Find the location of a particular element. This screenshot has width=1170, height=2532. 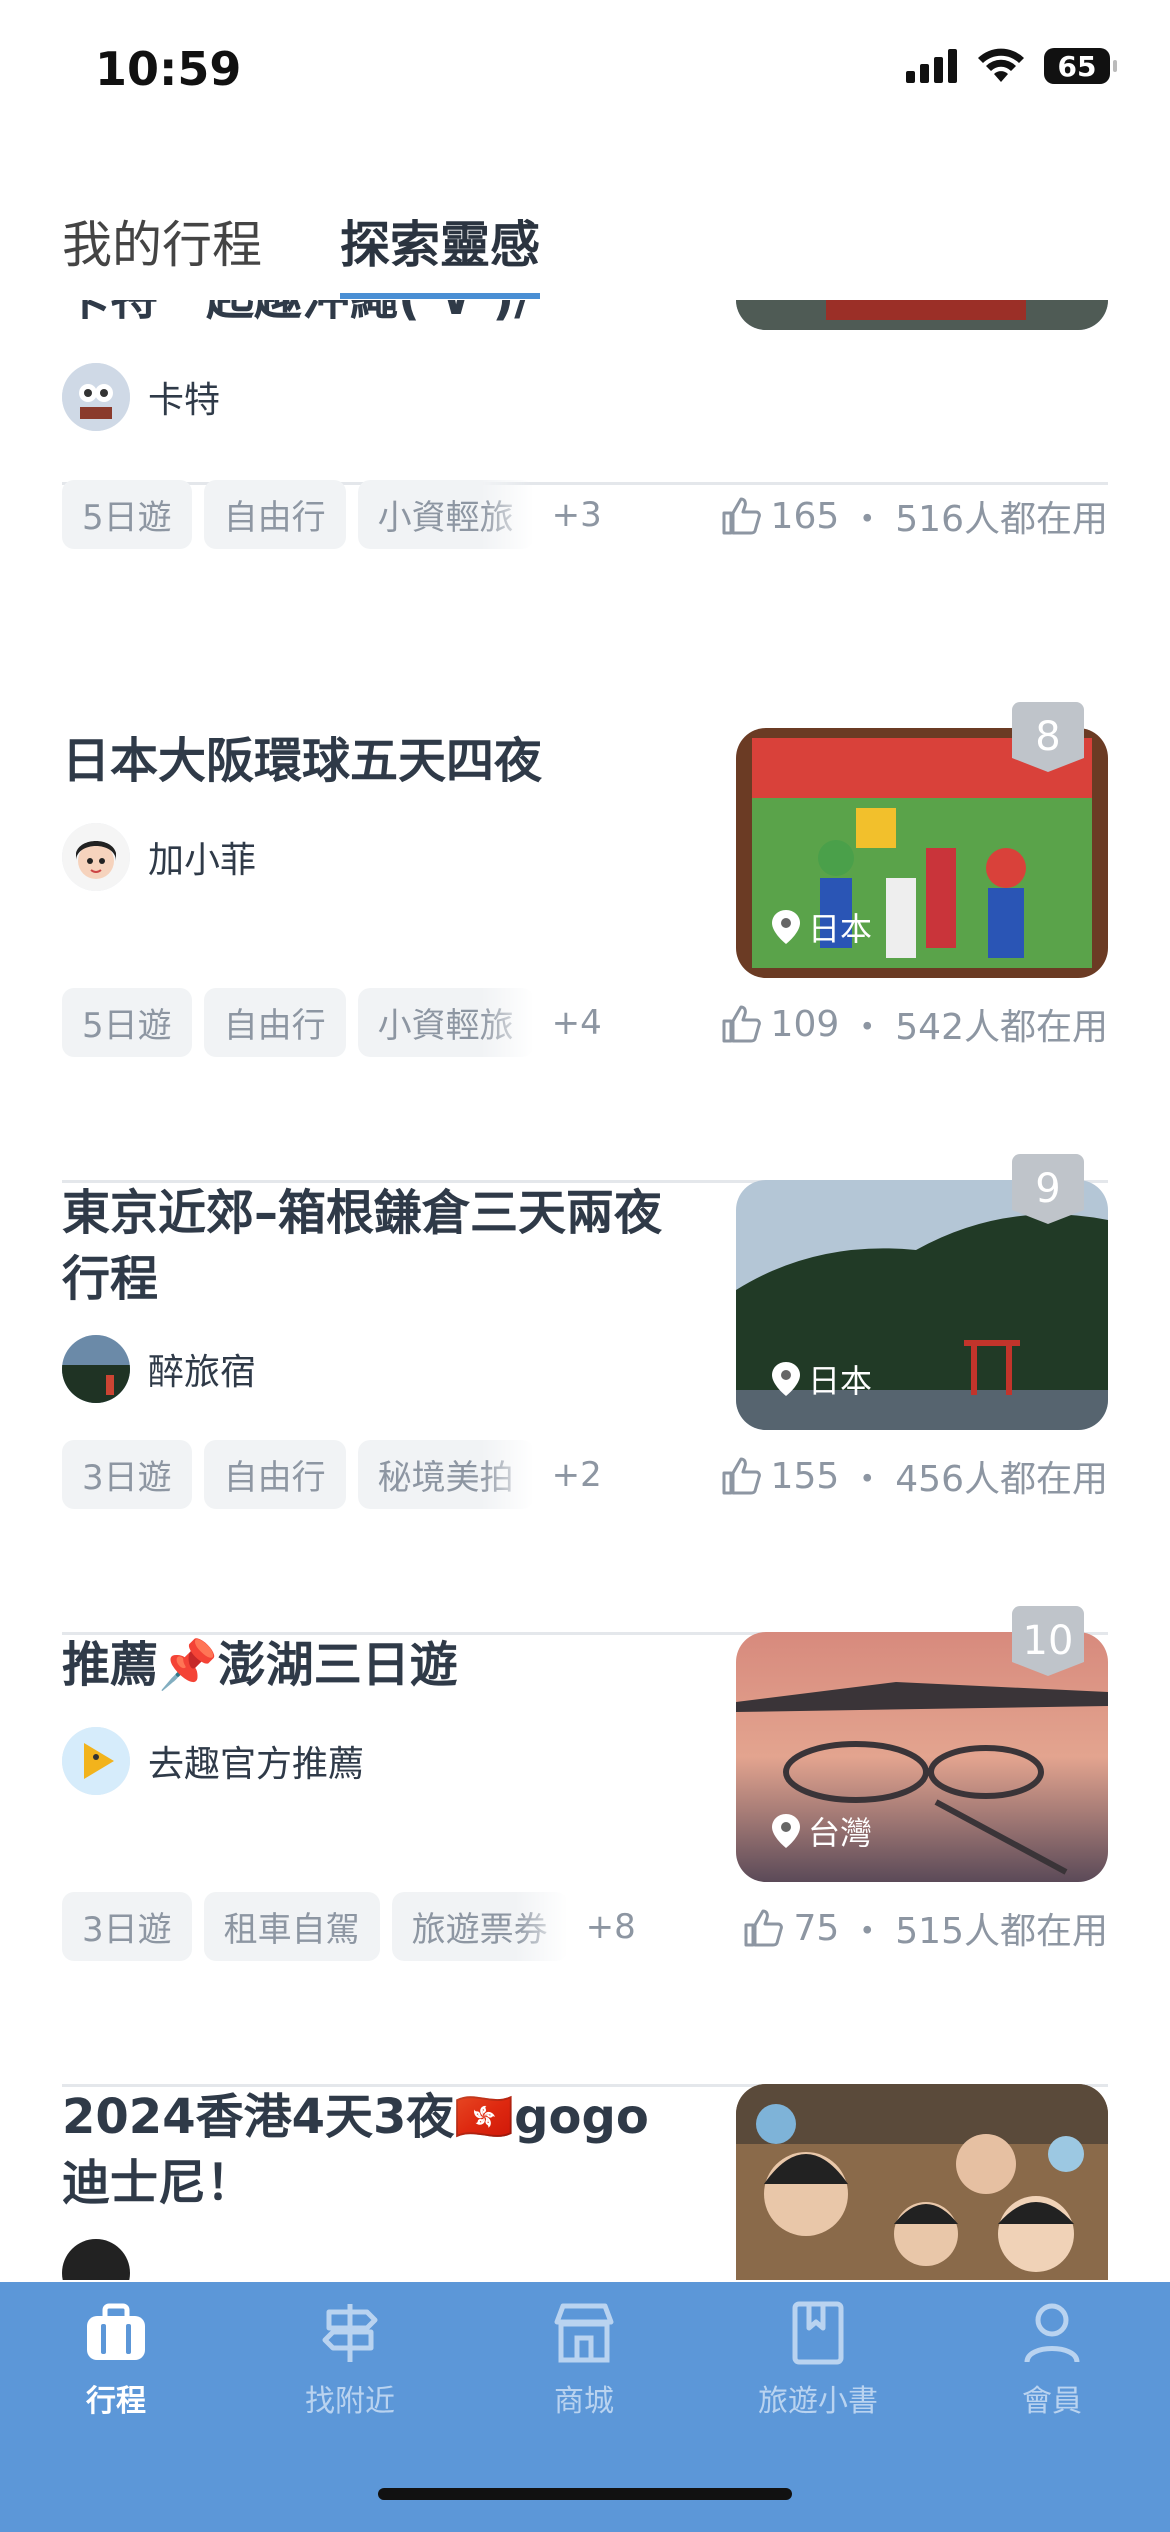

more-tags-count: +3 is located at coordinates (576, 514).